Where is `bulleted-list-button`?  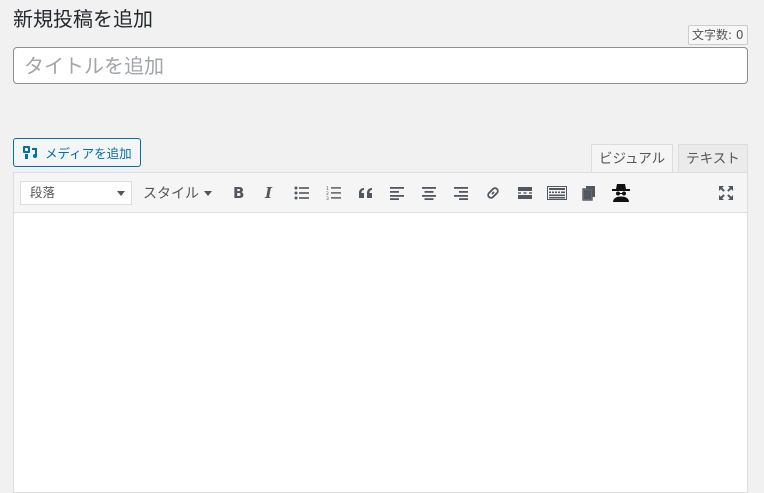 bulleted-list-button is located at coordinates (302, 193).